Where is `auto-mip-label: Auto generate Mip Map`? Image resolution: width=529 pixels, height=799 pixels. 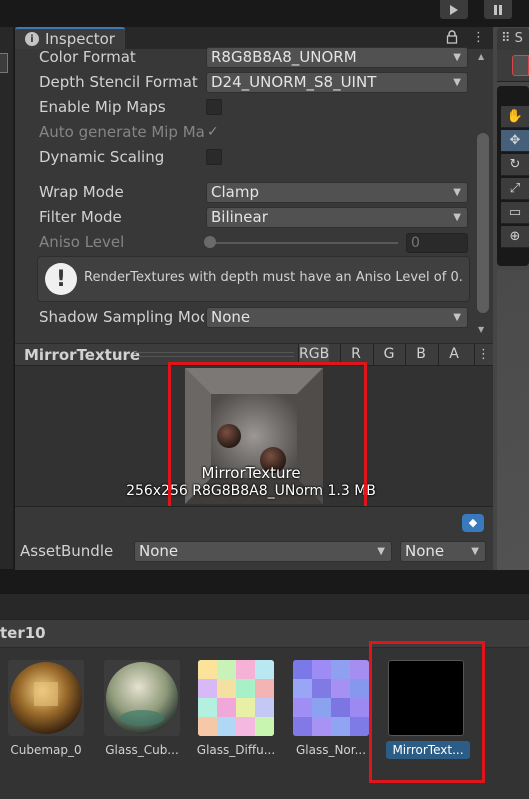 auto-mip-label: Auto generate Mip Map is located at coordinates (121, 132).